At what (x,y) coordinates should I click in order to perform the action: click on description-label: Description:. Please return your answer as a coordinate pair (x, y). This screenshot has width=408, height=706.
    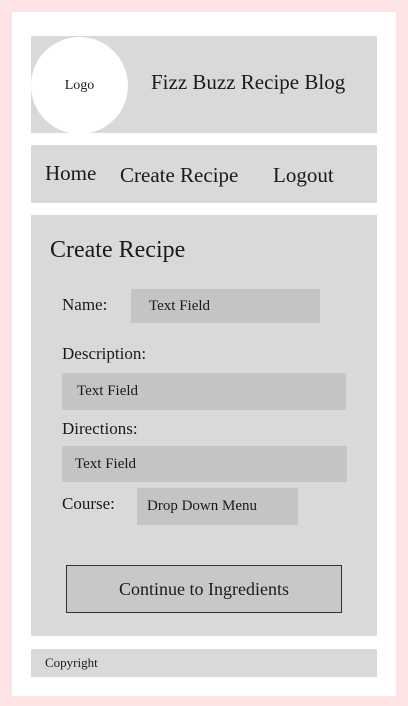
    Looking at the image, I should click on (104, 353).